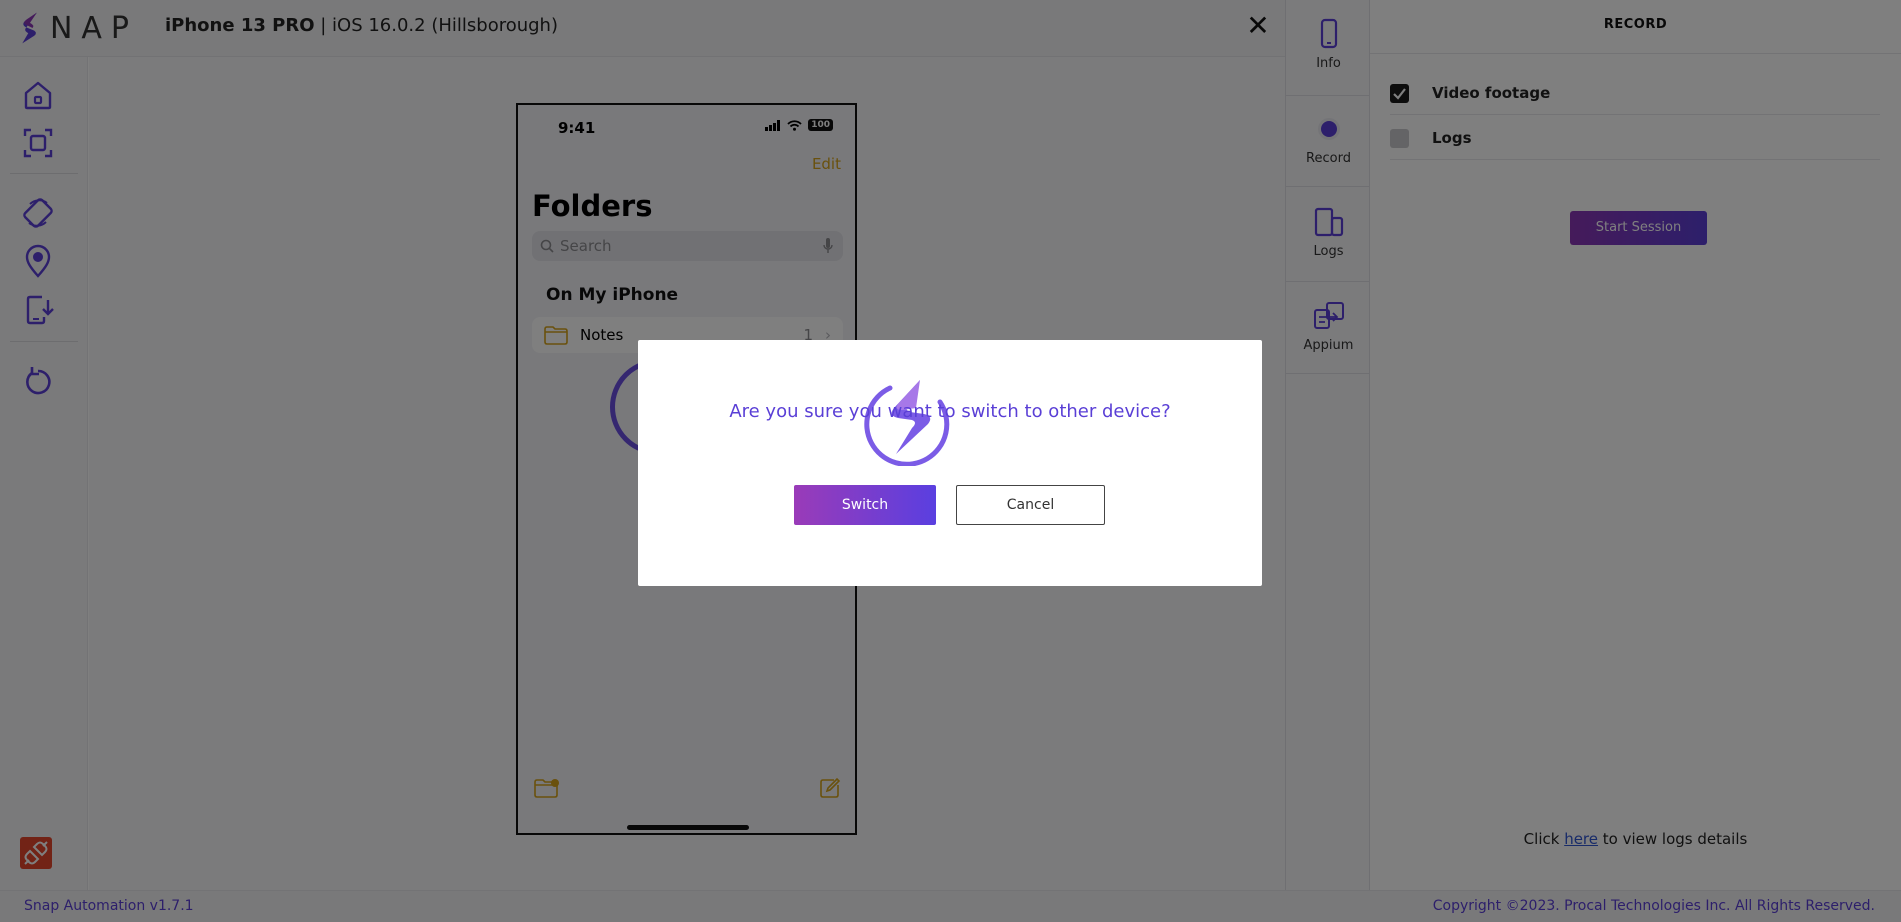 The height and width of the screenshot is (922, 1901). What do you see at coordinates (865, 505) in the screenshot?
I see `switch-button: Switch` at bounding box center [865, 505].